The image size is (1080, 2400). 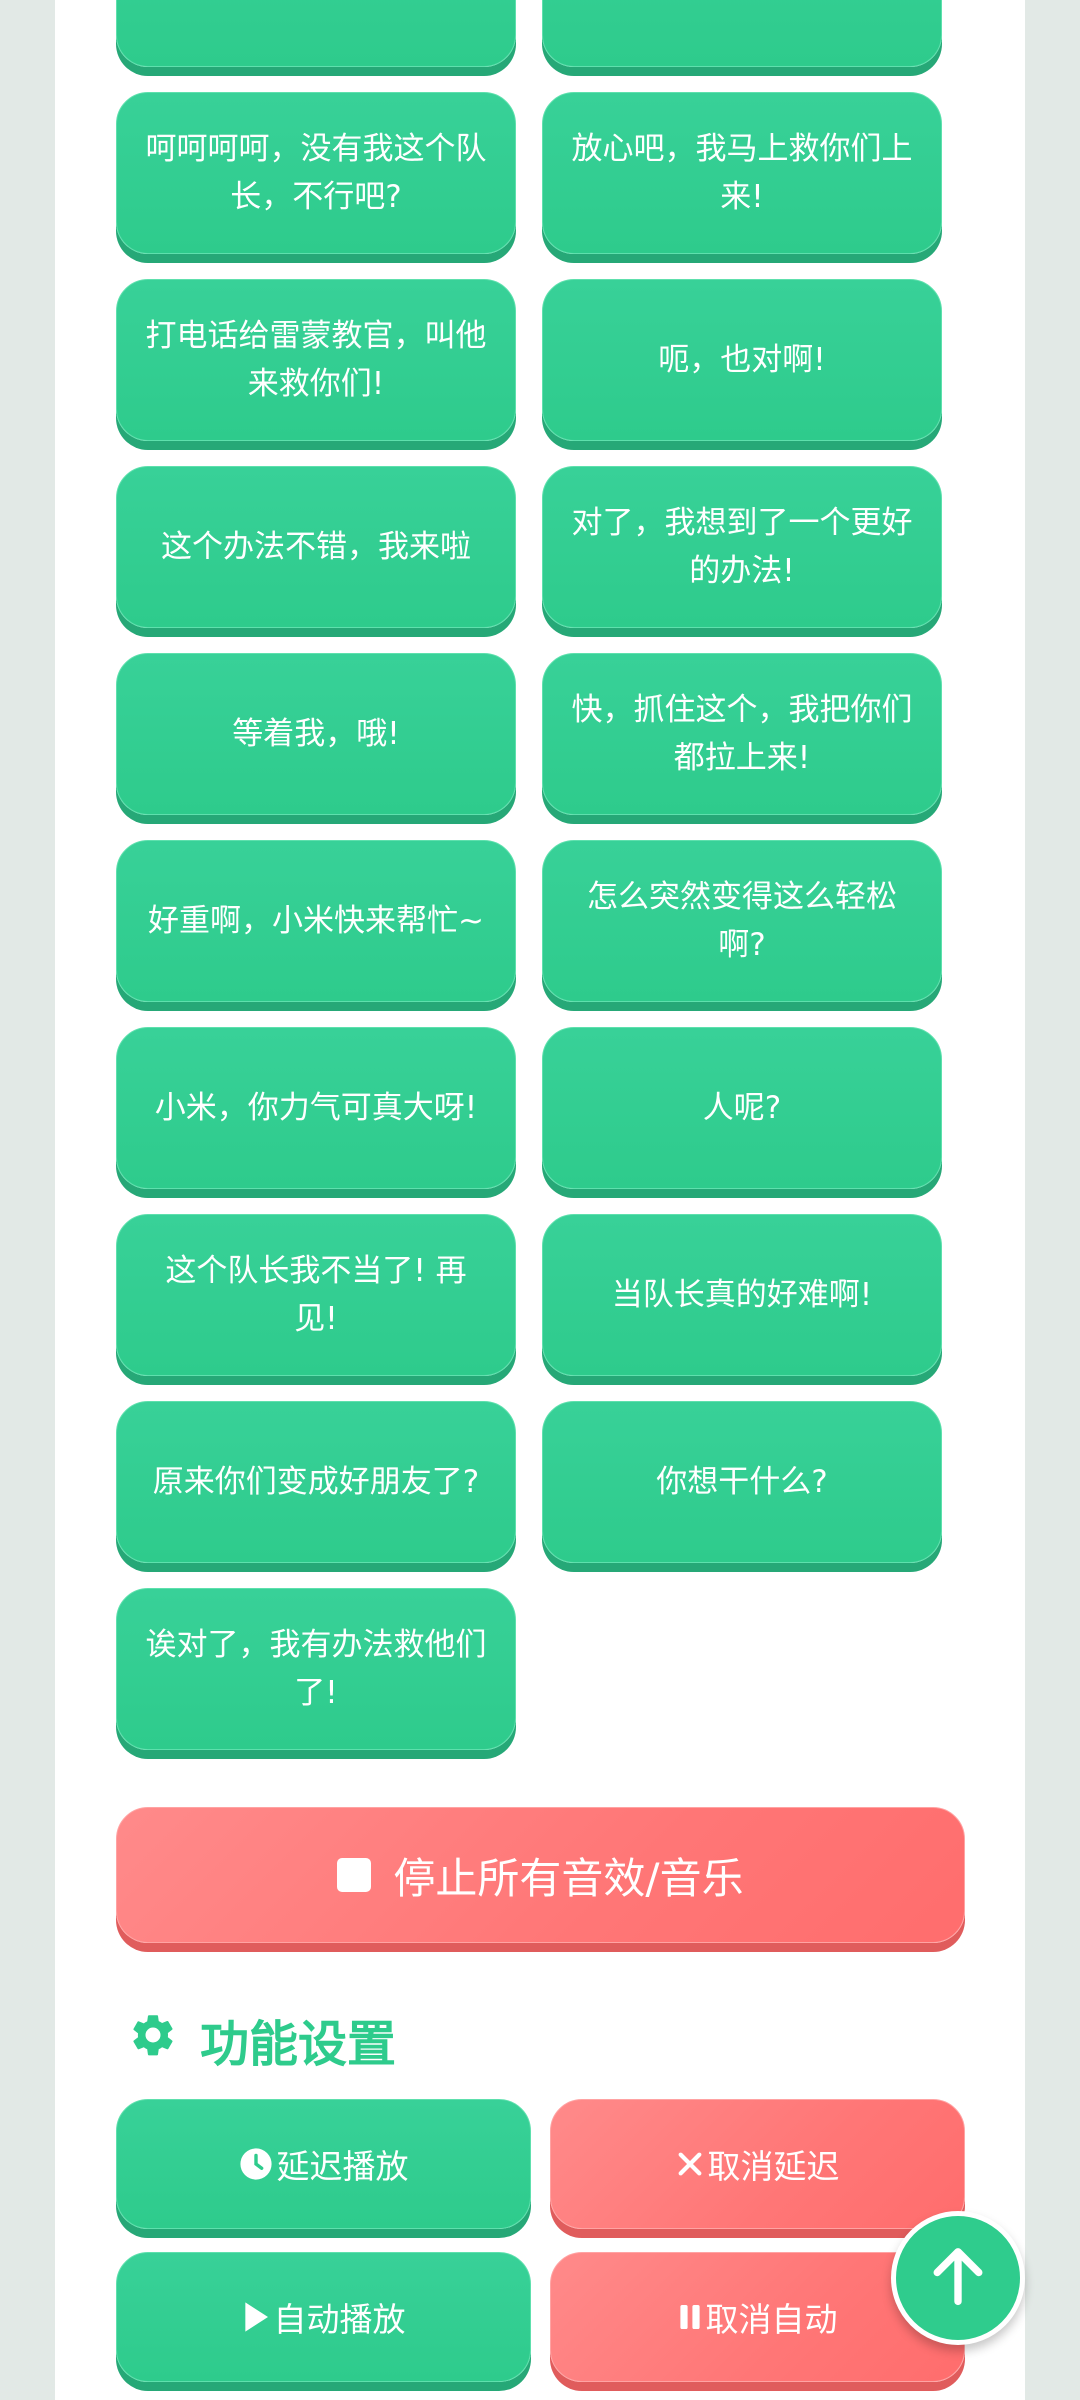 I want to click on sound-button: 去!, so click(x=316, y=33).